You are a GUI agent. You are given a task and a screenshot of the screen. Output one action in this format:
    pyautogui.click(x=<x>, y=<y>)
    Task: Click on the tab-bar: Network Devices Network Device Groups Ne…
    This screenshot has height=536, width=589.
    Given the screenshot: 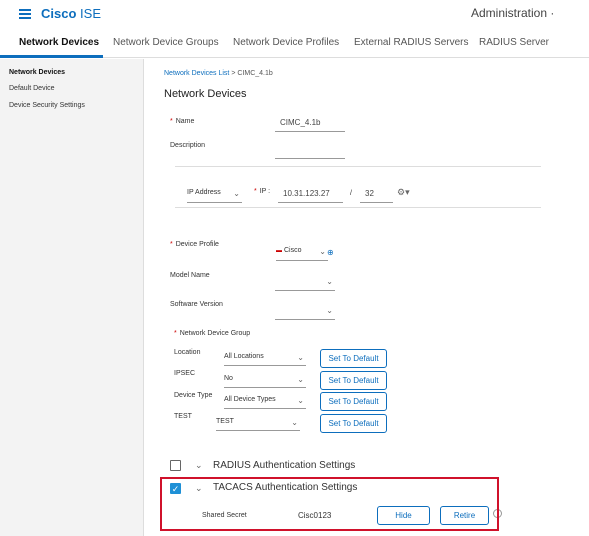 What is the action you would take?
    pyautogui.click(x=294, y=43)
    